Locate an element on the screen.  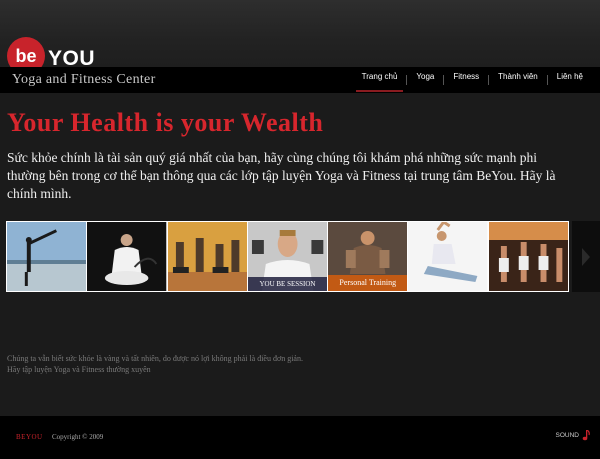
gallery-photo-session: YOU BE SESSION is located at coordinates (287, 256).